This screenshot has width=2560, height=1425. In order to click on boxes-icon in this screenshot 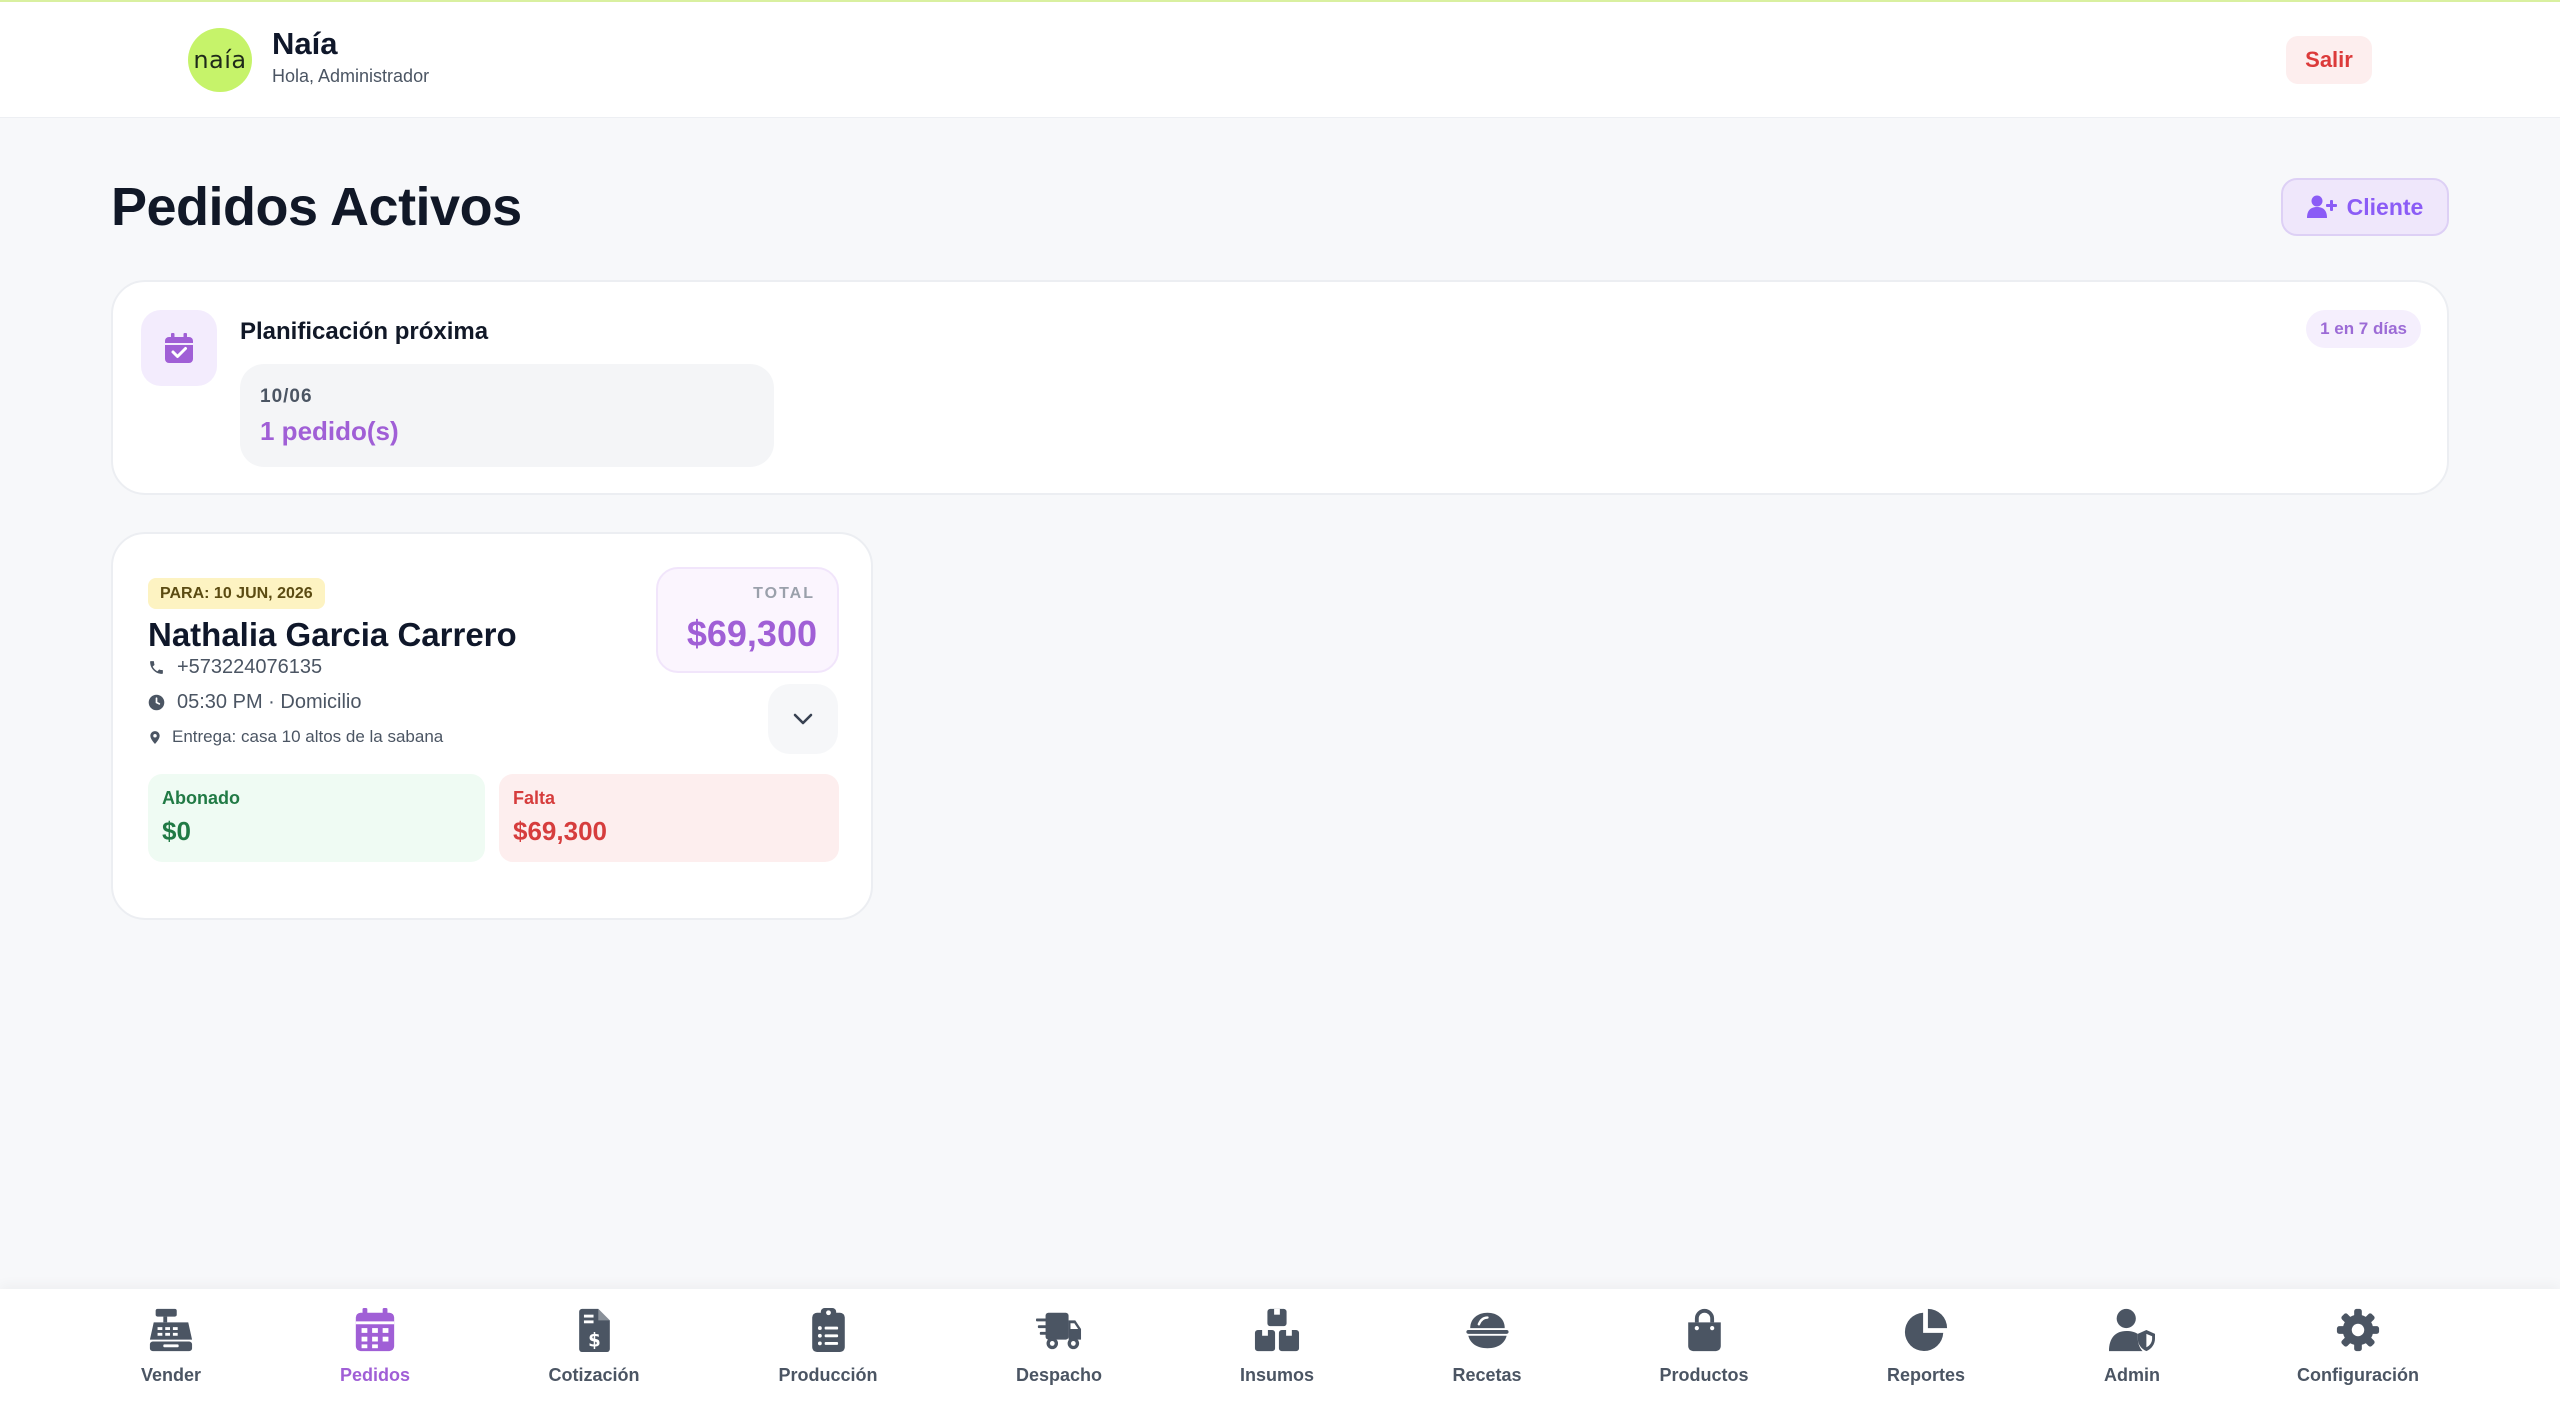, I will do `click(1277, 1330)`.